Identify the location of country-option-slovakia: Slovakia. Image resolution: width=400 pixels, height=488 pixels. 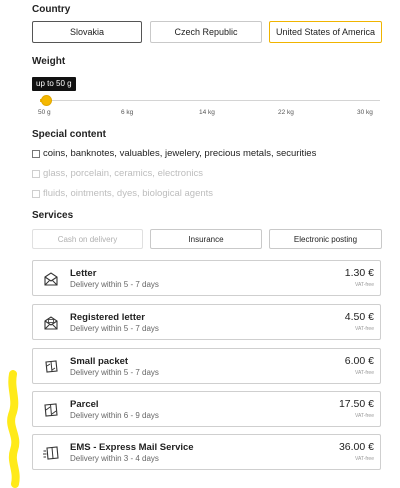
(87, 32).